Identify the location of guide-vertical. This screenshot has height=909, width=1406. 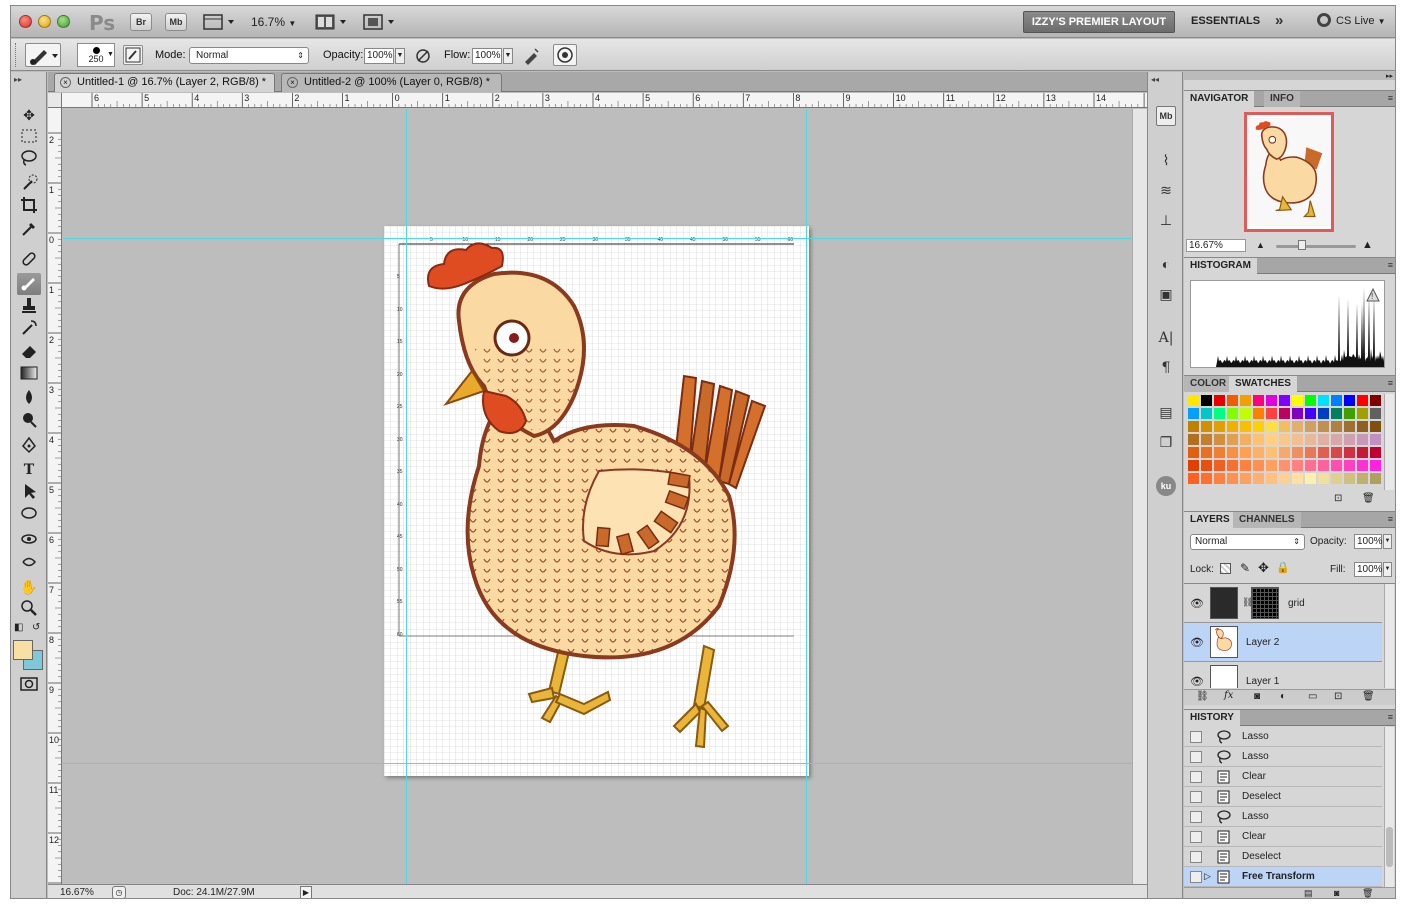
(406, 496).